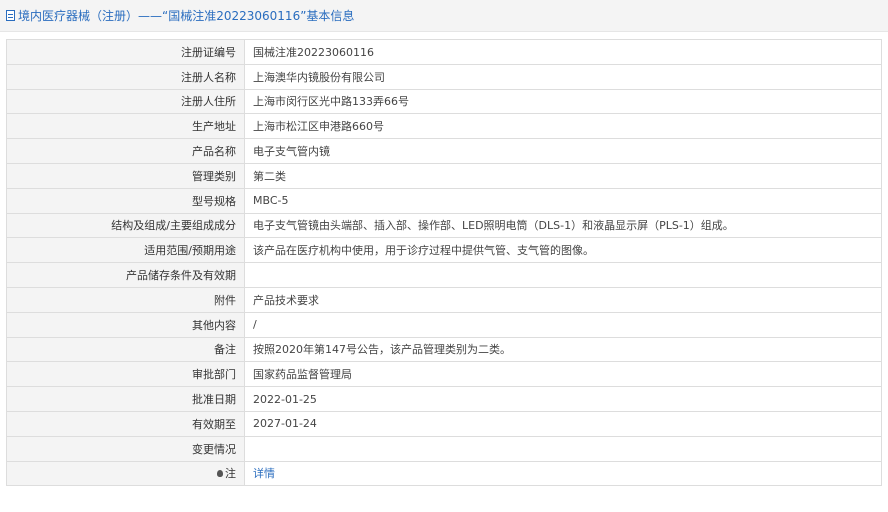  I want to click on table-row: 审批部门 国家药品监督管理局, so click(444, 374).